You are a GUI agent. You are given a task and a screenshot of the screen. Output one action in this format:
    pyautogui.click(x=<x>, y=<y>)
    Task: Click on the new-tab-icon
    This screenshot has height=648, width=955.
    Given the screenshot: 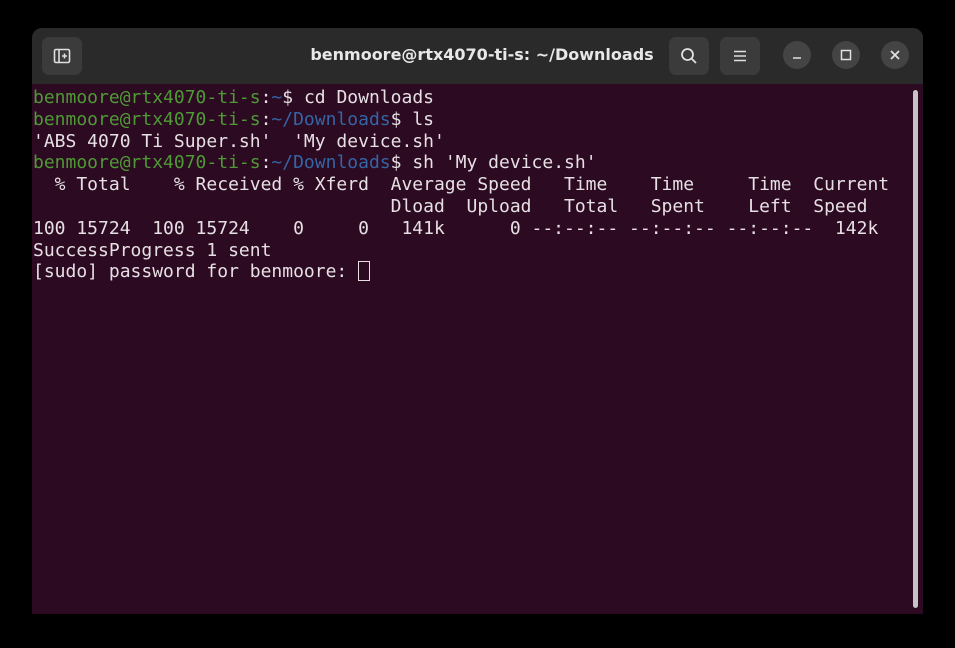 What is the action you would take?
    pyautogui.click(x=62, y=56)
    